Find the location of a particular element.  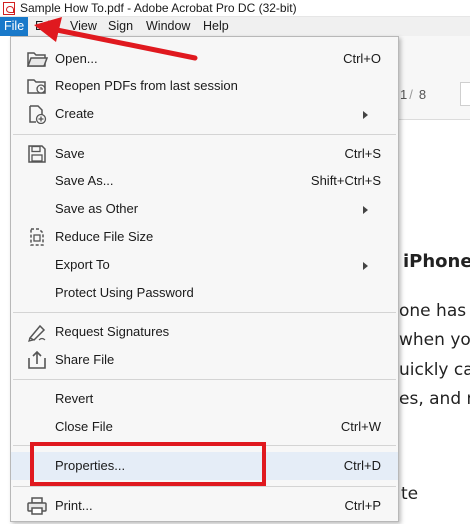

menu-item-reduce-file-size: Reduce File Size is located at coordinates (204, 237).